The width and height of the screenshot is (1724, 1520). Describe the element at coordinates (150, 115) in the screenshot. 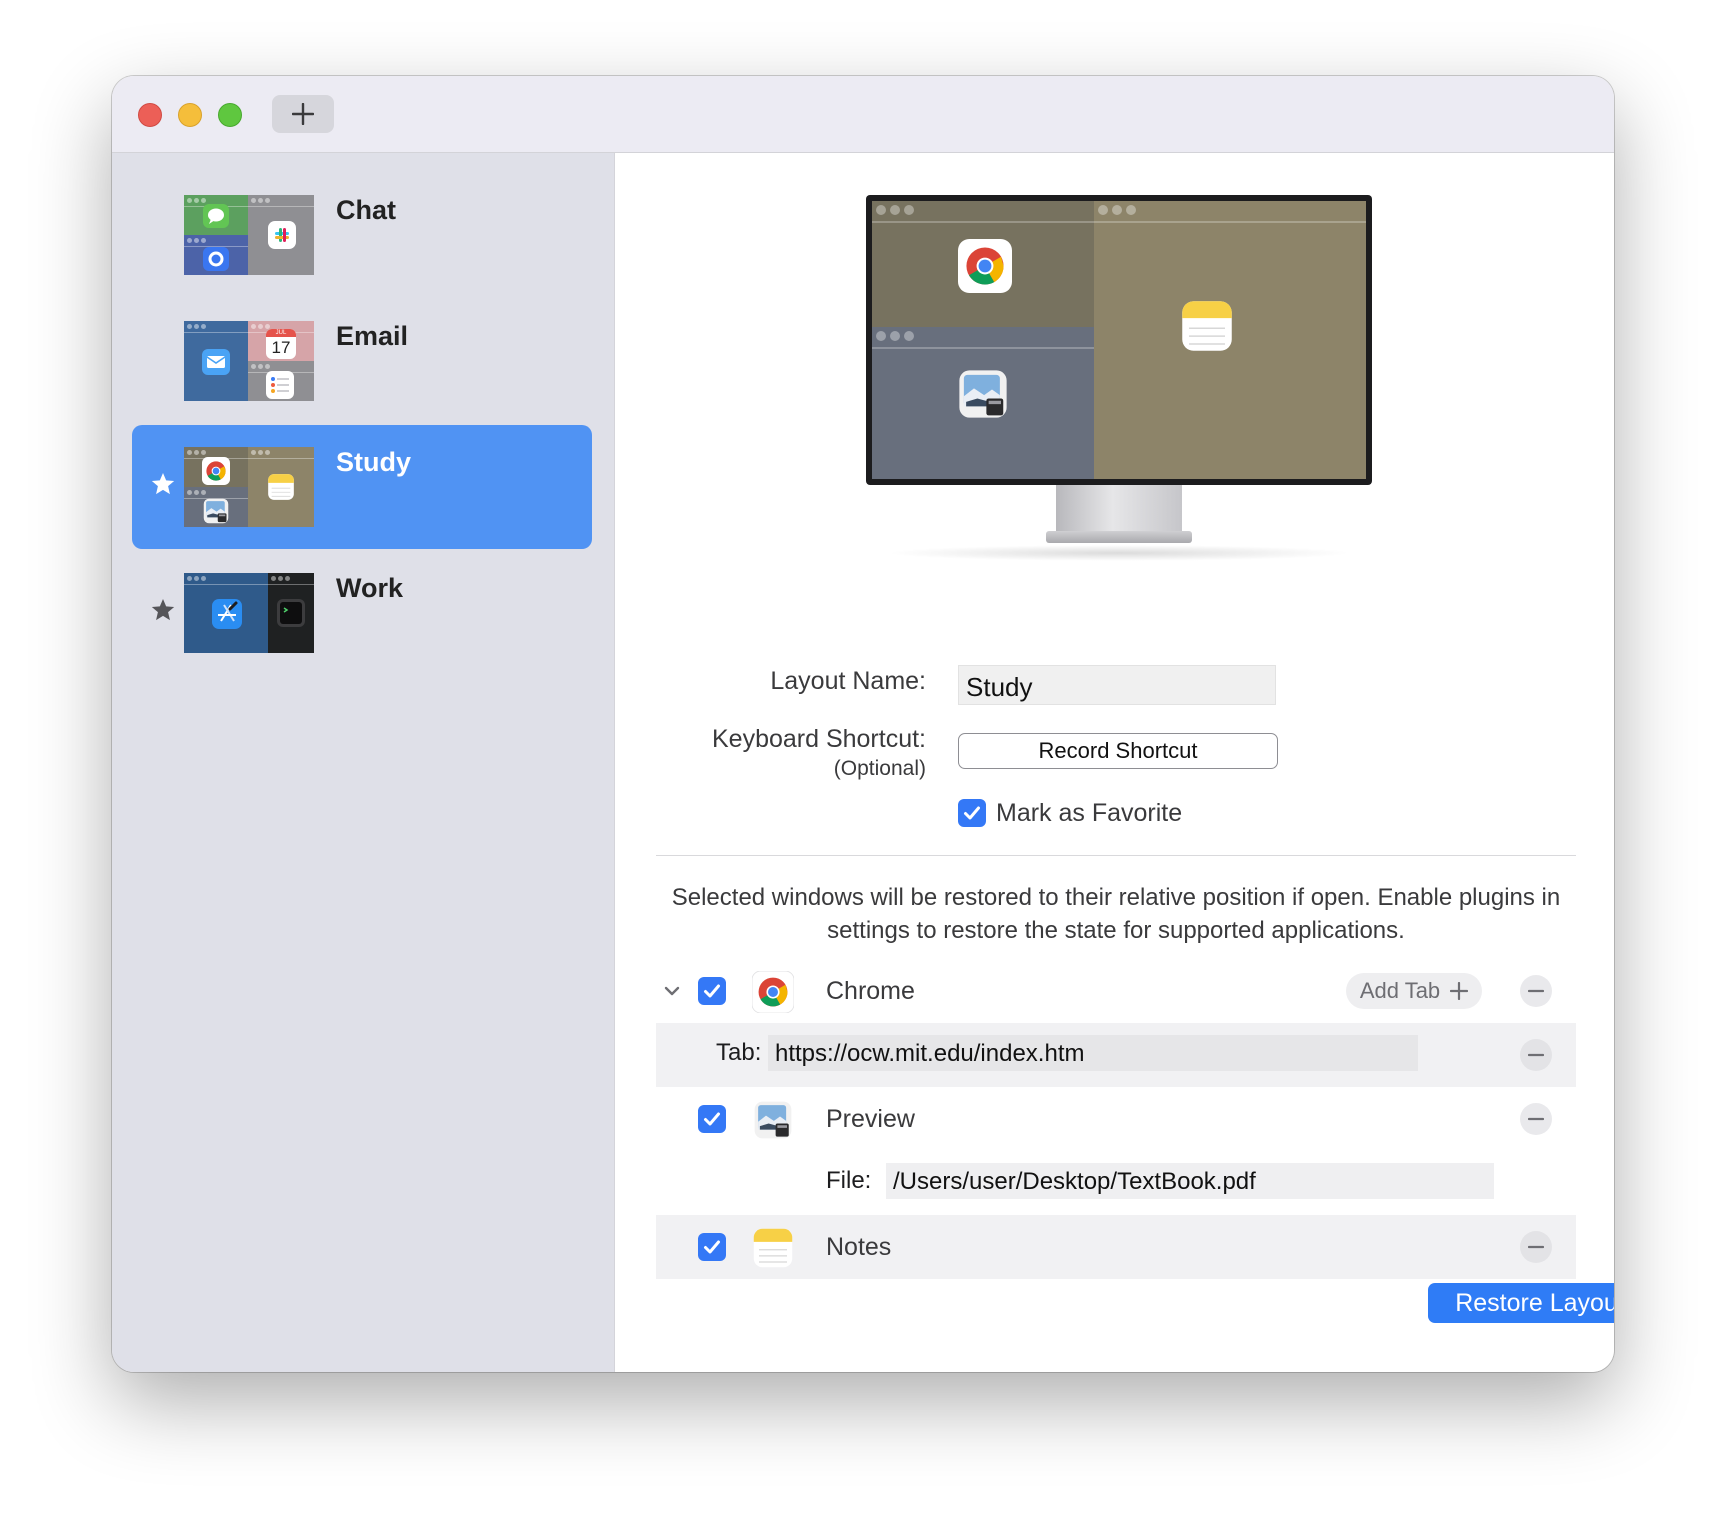

I see `close-button` at that location.